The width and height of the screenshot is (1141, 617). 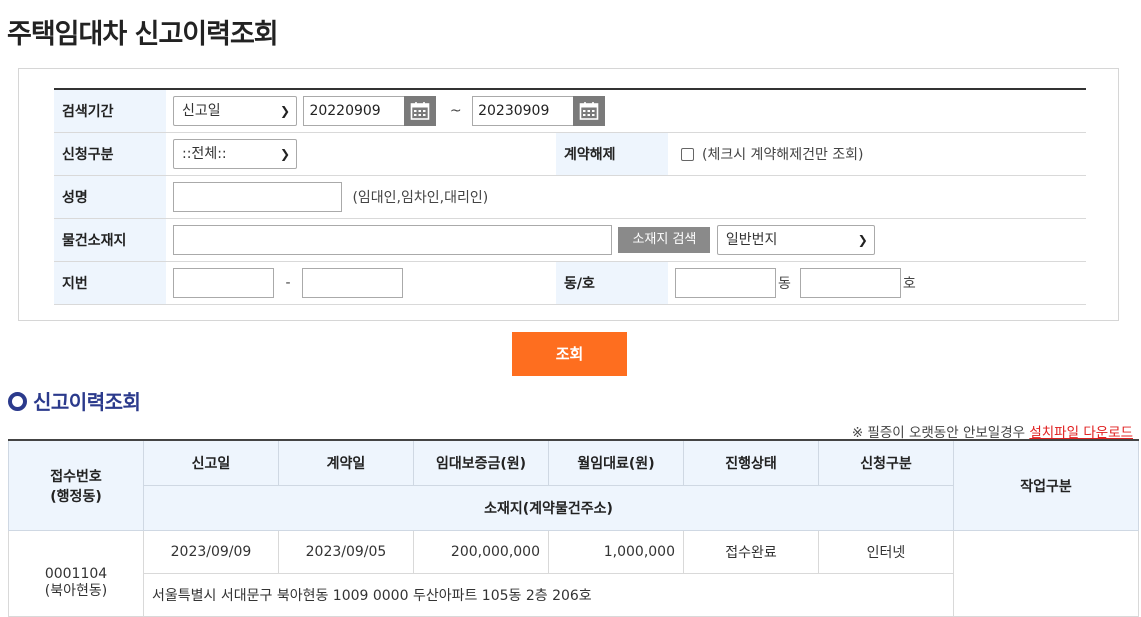 What do you see at coordinates (725, 283) in the screenshot?
I see `dong-input` at bounding box center [725, 283].